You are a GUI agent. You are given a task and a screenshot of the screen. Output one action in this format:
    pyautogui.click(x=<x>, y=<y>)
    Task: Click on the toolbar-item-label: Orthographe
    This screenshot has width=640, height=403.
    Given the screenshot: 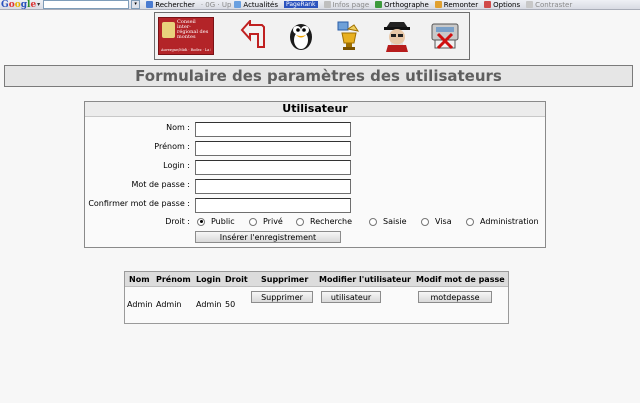 What is the action you would take?
    pyautogui.click(x=406, y=4)
    